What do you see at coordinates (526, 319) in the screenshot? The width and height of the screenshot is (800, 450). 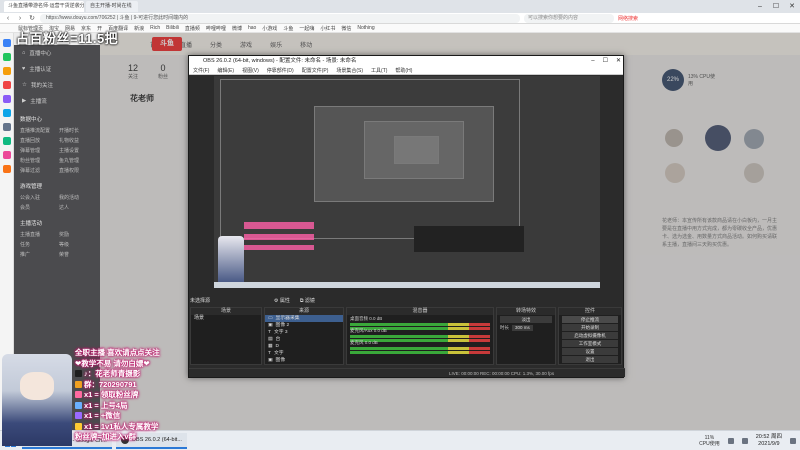 I see `transition-select: 淡出` at bounding box center [526, 319].